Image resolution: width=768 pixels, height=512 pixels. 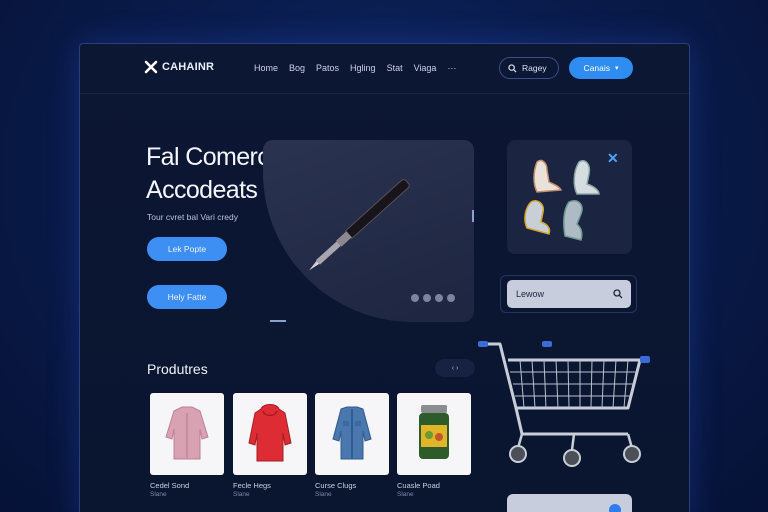 What do you see at coordinates (170, 485) in the screenshot?
I see `product-name: Cedel Sond` at bounding box center [170, 485].